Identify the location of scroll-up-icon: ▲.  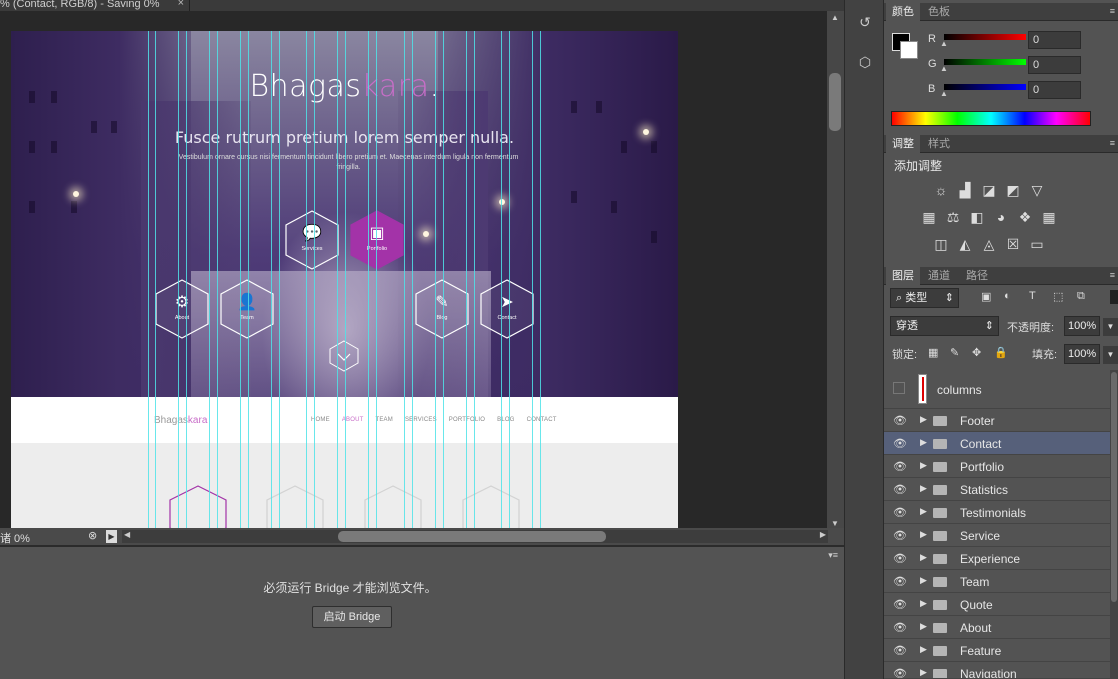
(835, 17).